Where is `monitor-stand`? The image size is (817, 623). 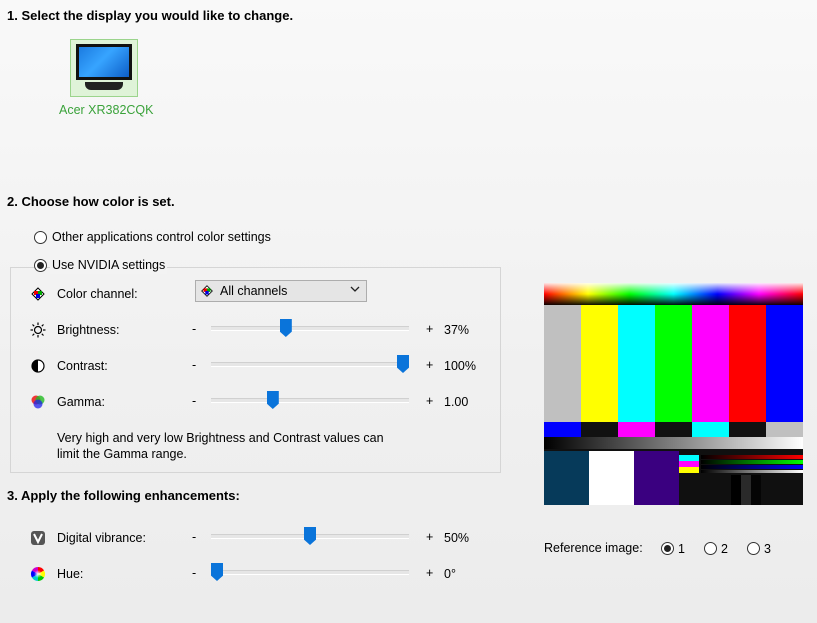
monitor-stand is located at coordinates (104, 86).